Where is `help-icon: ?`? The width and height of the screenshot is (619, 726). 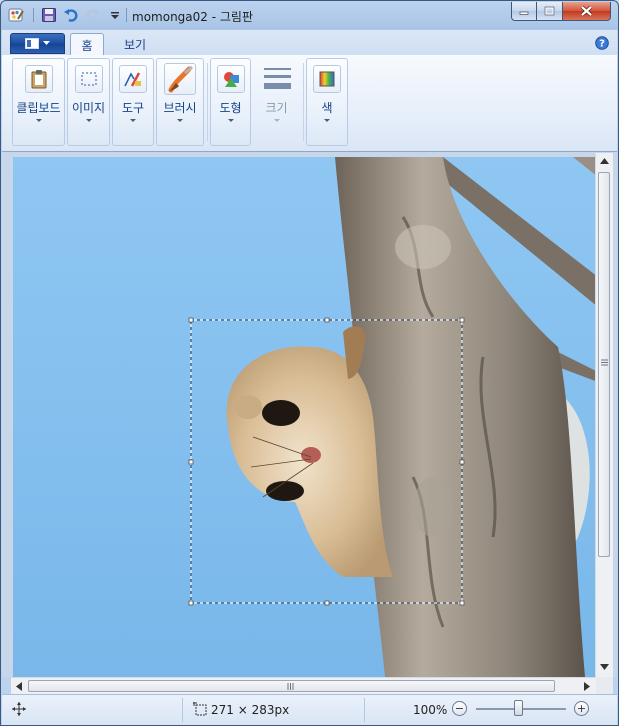
help-icon: ? is located at coordinates (602, 43).